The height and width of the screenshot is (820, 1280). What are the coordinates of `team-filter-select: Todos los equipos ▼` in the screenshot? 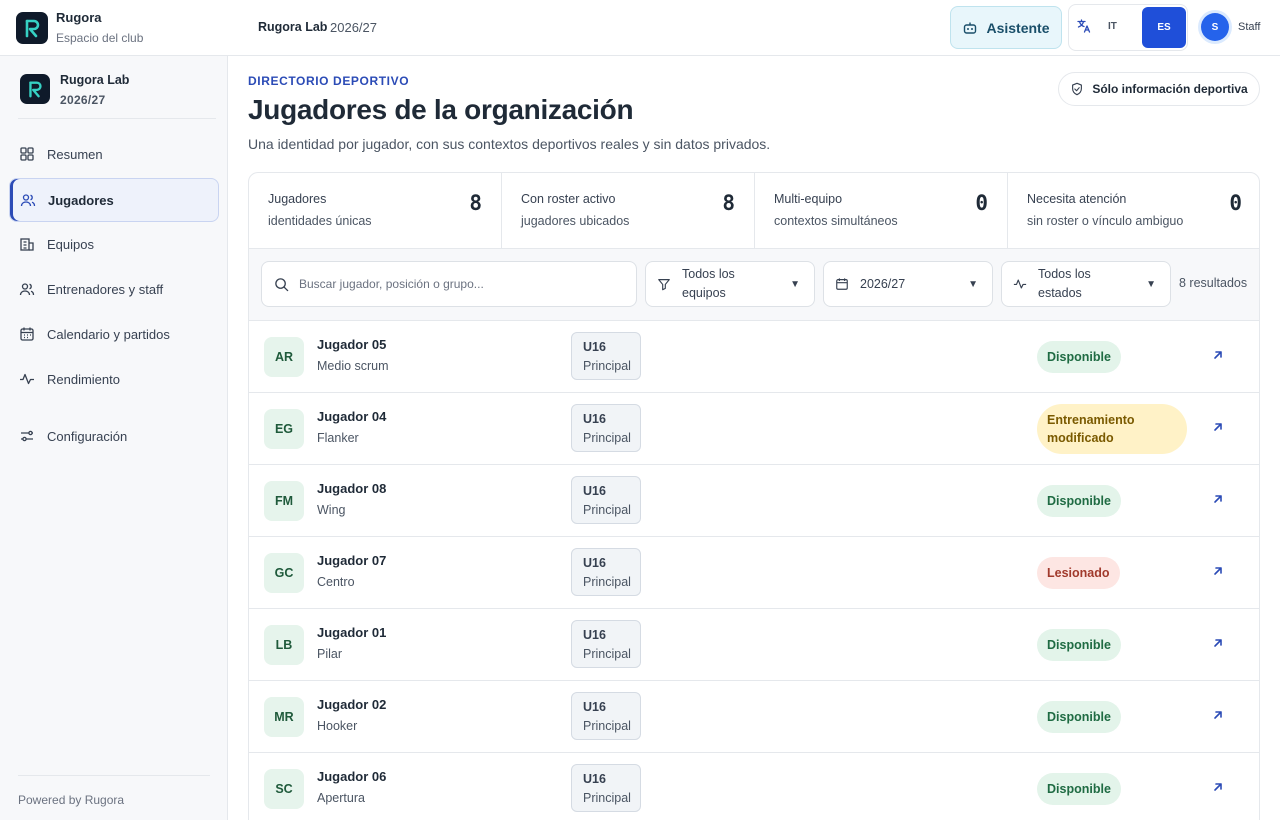 It's located at (730, 284).